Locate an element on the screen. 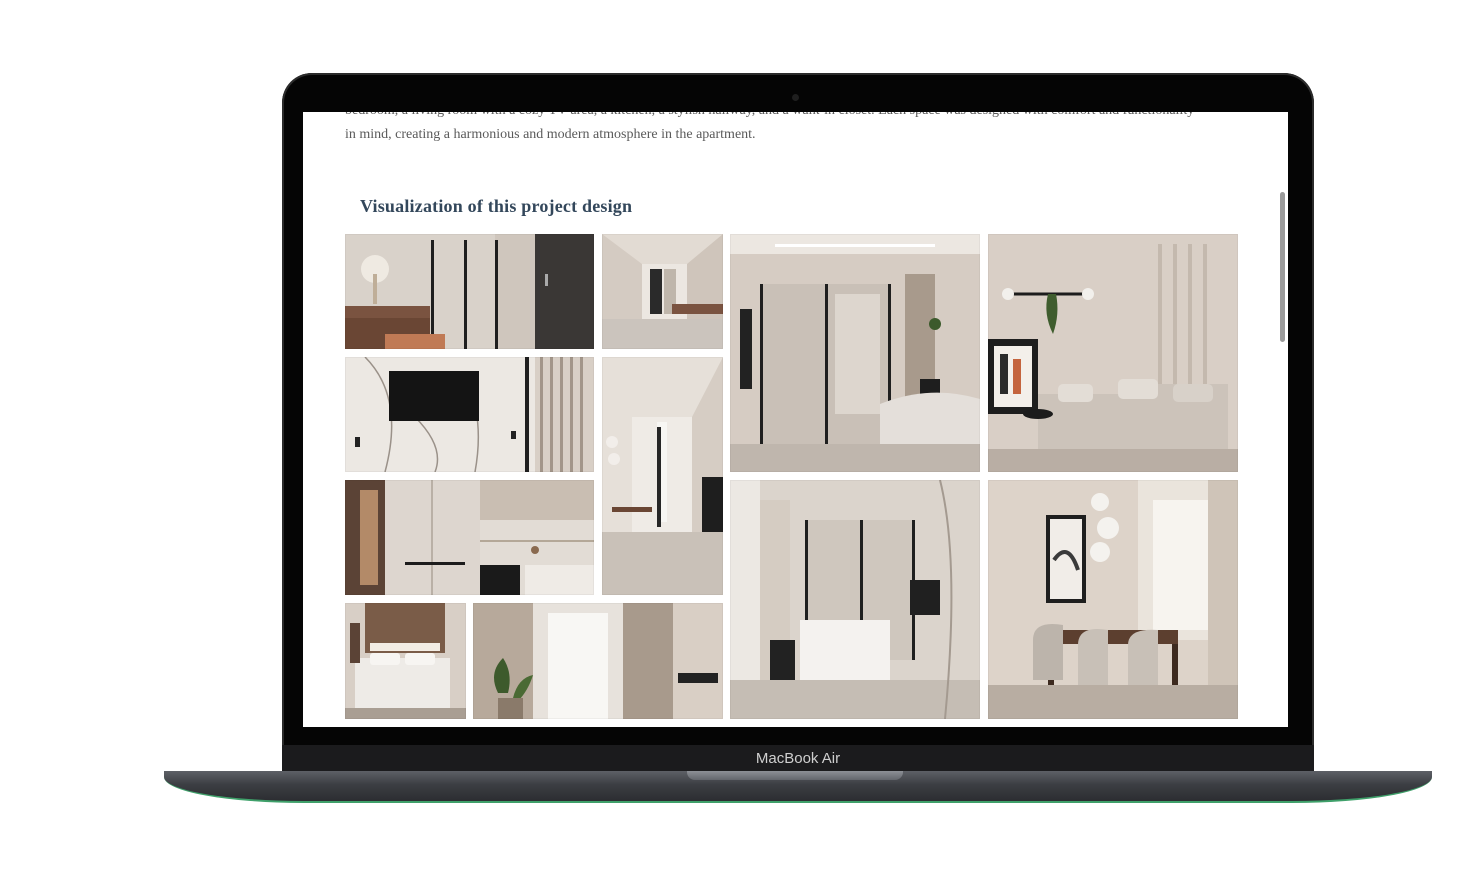 This screenshot has width=1483, height=890. device-label: MacBook Air is located at coordinates (798, 758).